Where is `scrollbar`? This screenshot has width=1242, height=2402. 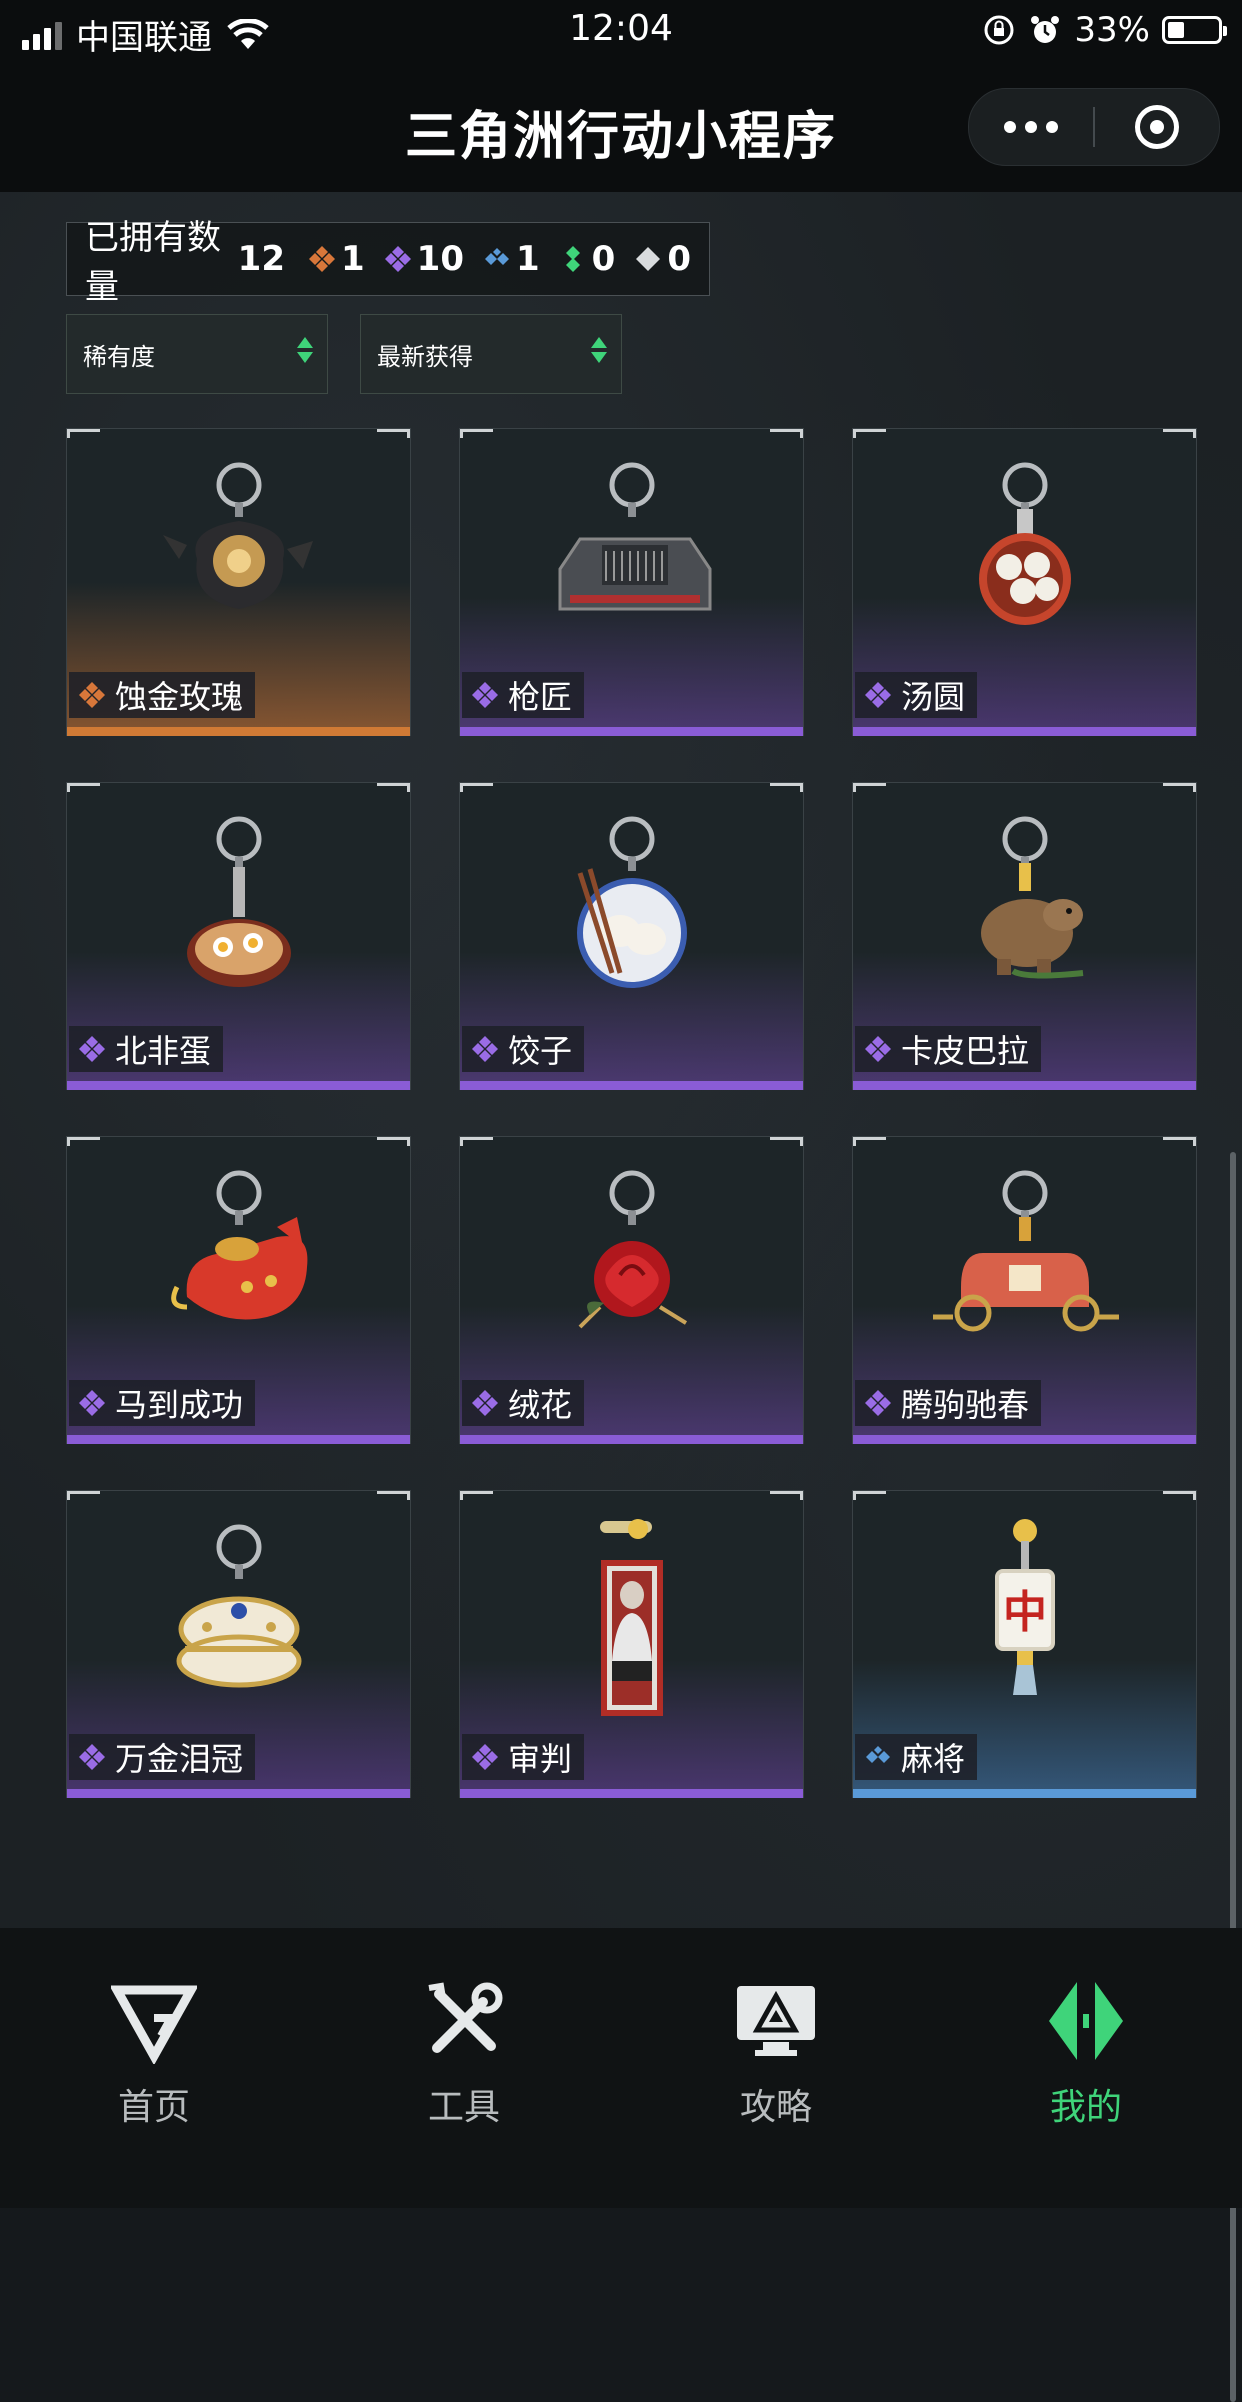
scrollbar is located at coordinates (1233, 1777).